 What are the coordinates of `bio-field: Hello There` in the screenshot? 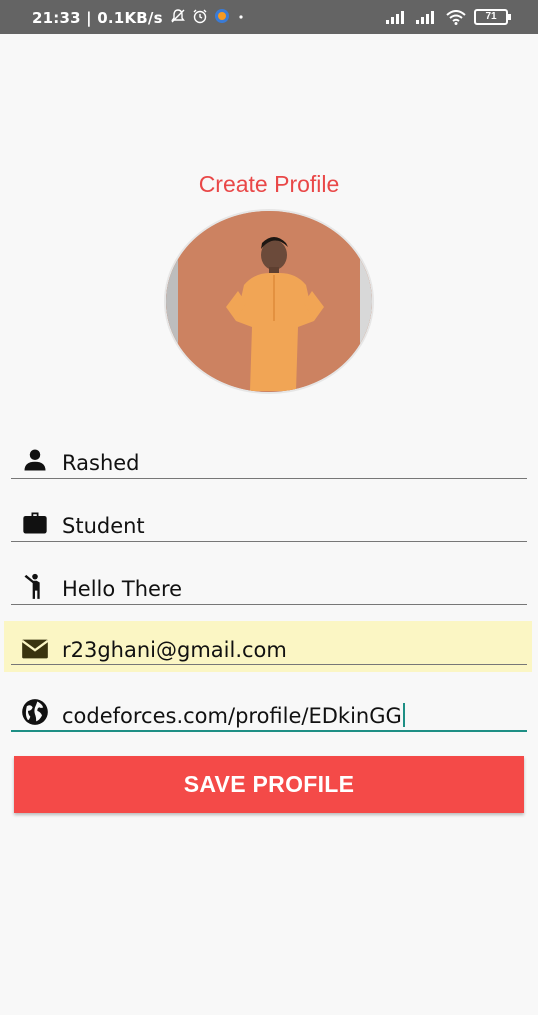 It's located at (269, 582).